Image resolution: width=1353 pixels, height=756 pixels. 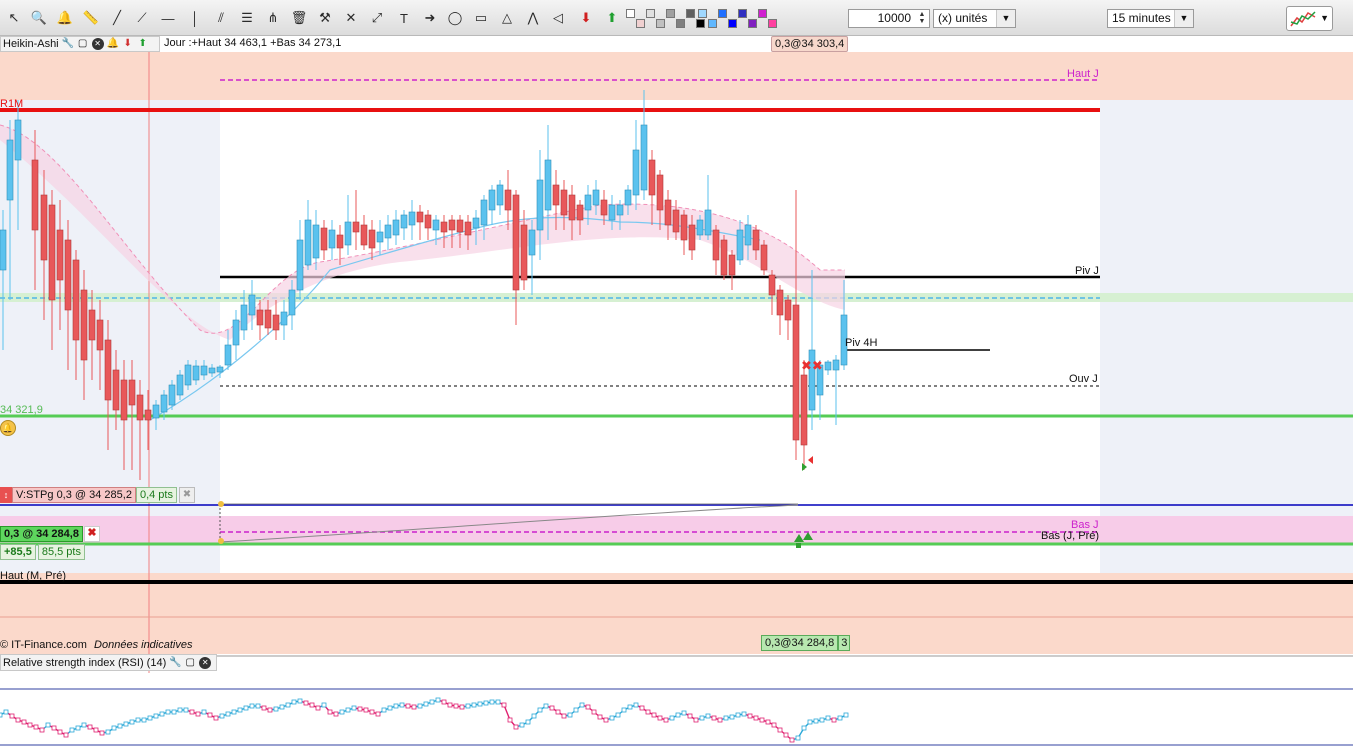 What do you see at coordinates (128, 44) in the screenshot?
I see `arrow-down-icon: ⬇` at bounding box center [128, 44].